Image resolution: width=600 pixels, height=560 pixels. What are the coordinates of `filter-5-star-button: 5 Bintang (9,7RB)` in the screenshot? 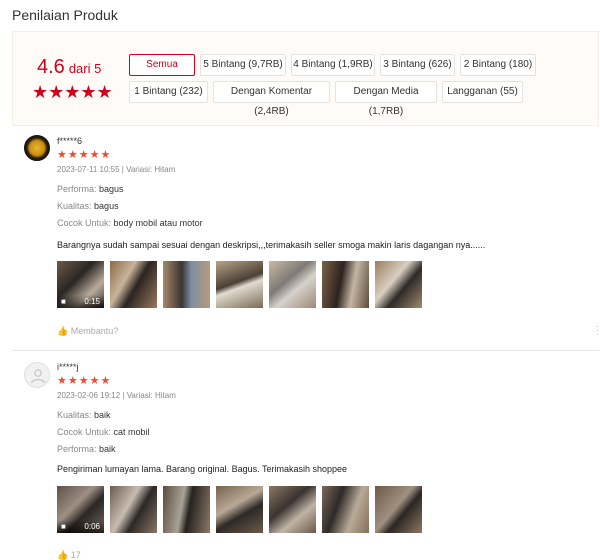 It's located at (243, 65).